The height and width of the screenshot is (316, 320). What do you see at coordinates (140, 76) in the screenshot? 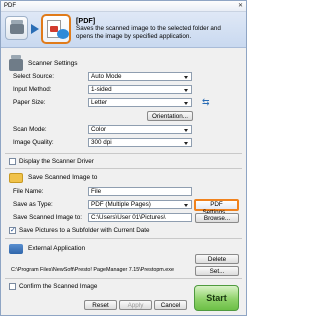
I see `select-source-dropdown: Auto Mode` at bounding box center [140, 76].